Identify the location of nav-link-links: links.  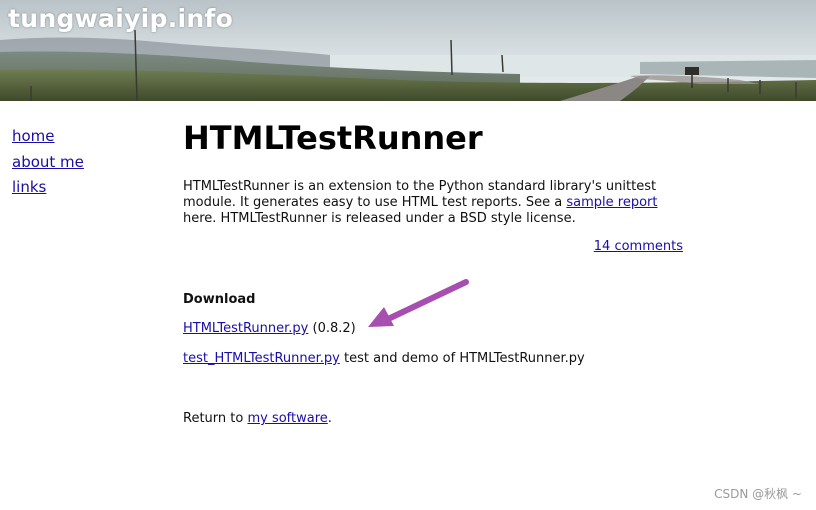
(48, 187).